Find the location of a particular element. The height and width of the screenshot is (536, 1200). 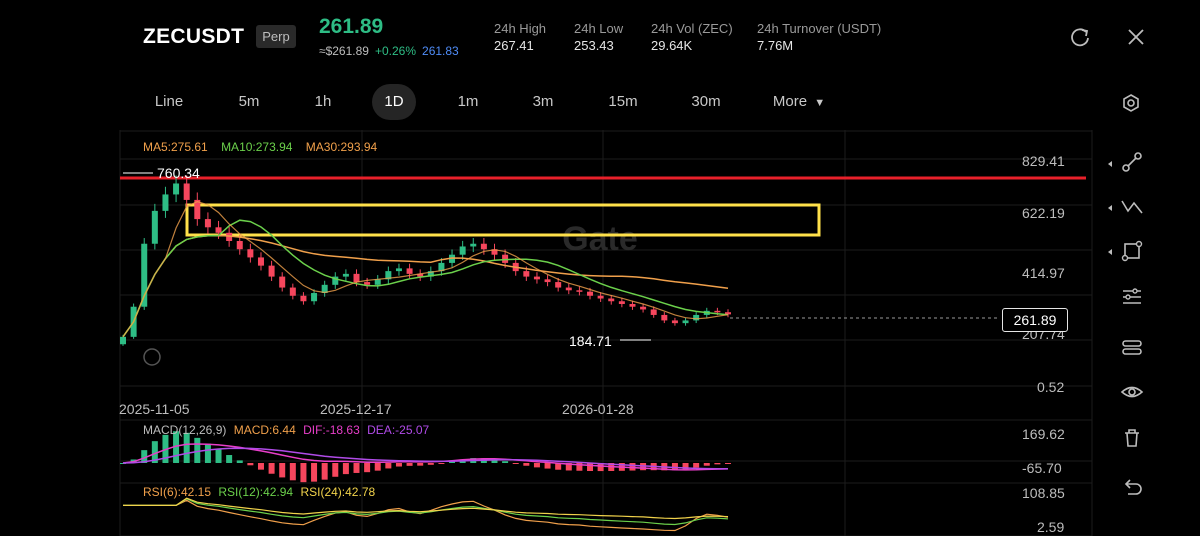

change-percent: +0.26% is located at coordinates (395, 51).